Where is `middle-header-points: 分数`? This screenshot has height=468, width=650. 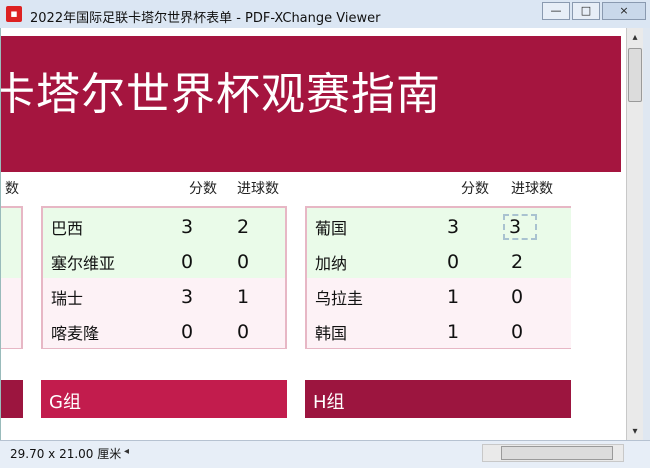
middle-header-points: 分数 is located at coordinates (203, 189).